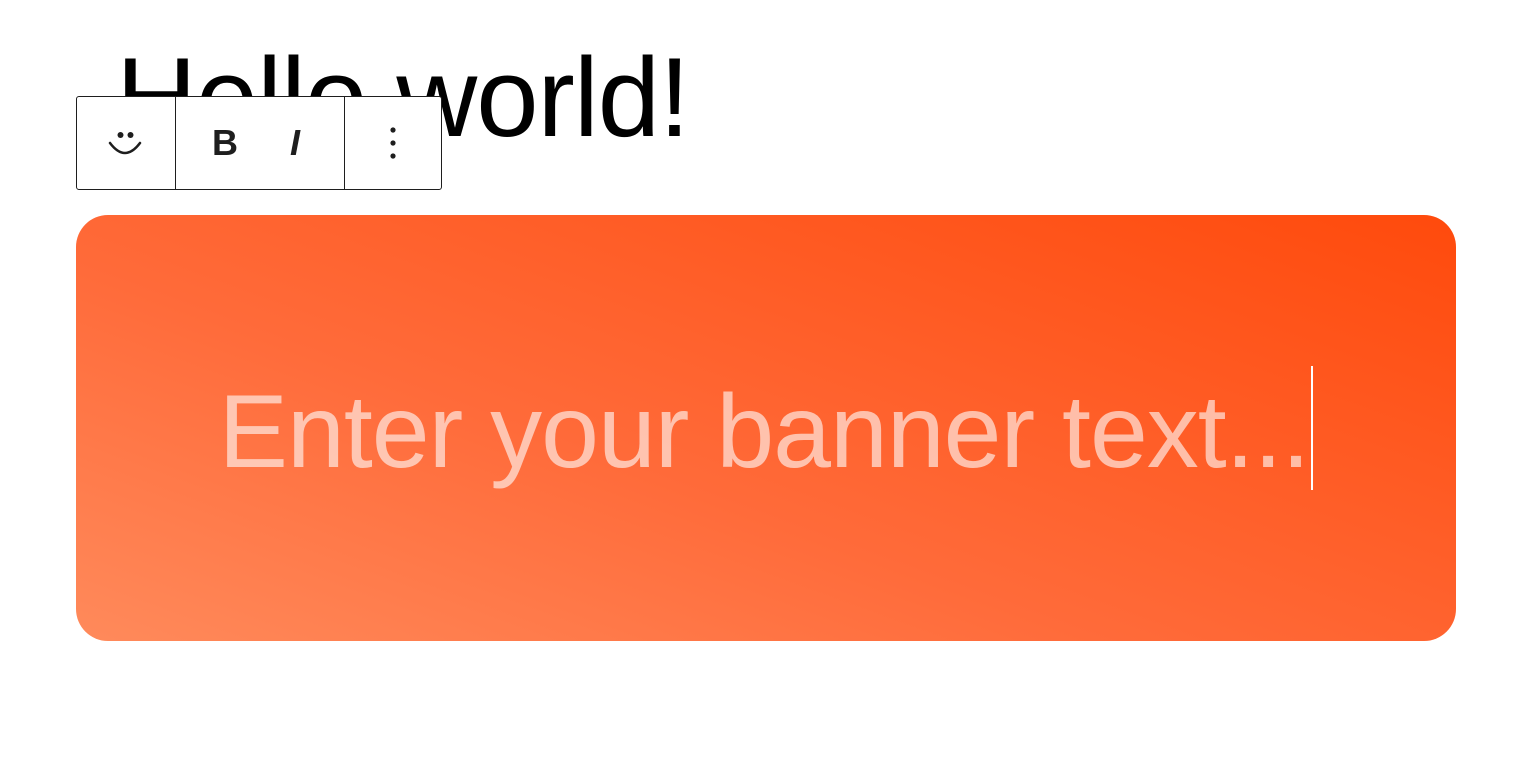  I want to click on block-toolbar: B I, so click(259, 143).